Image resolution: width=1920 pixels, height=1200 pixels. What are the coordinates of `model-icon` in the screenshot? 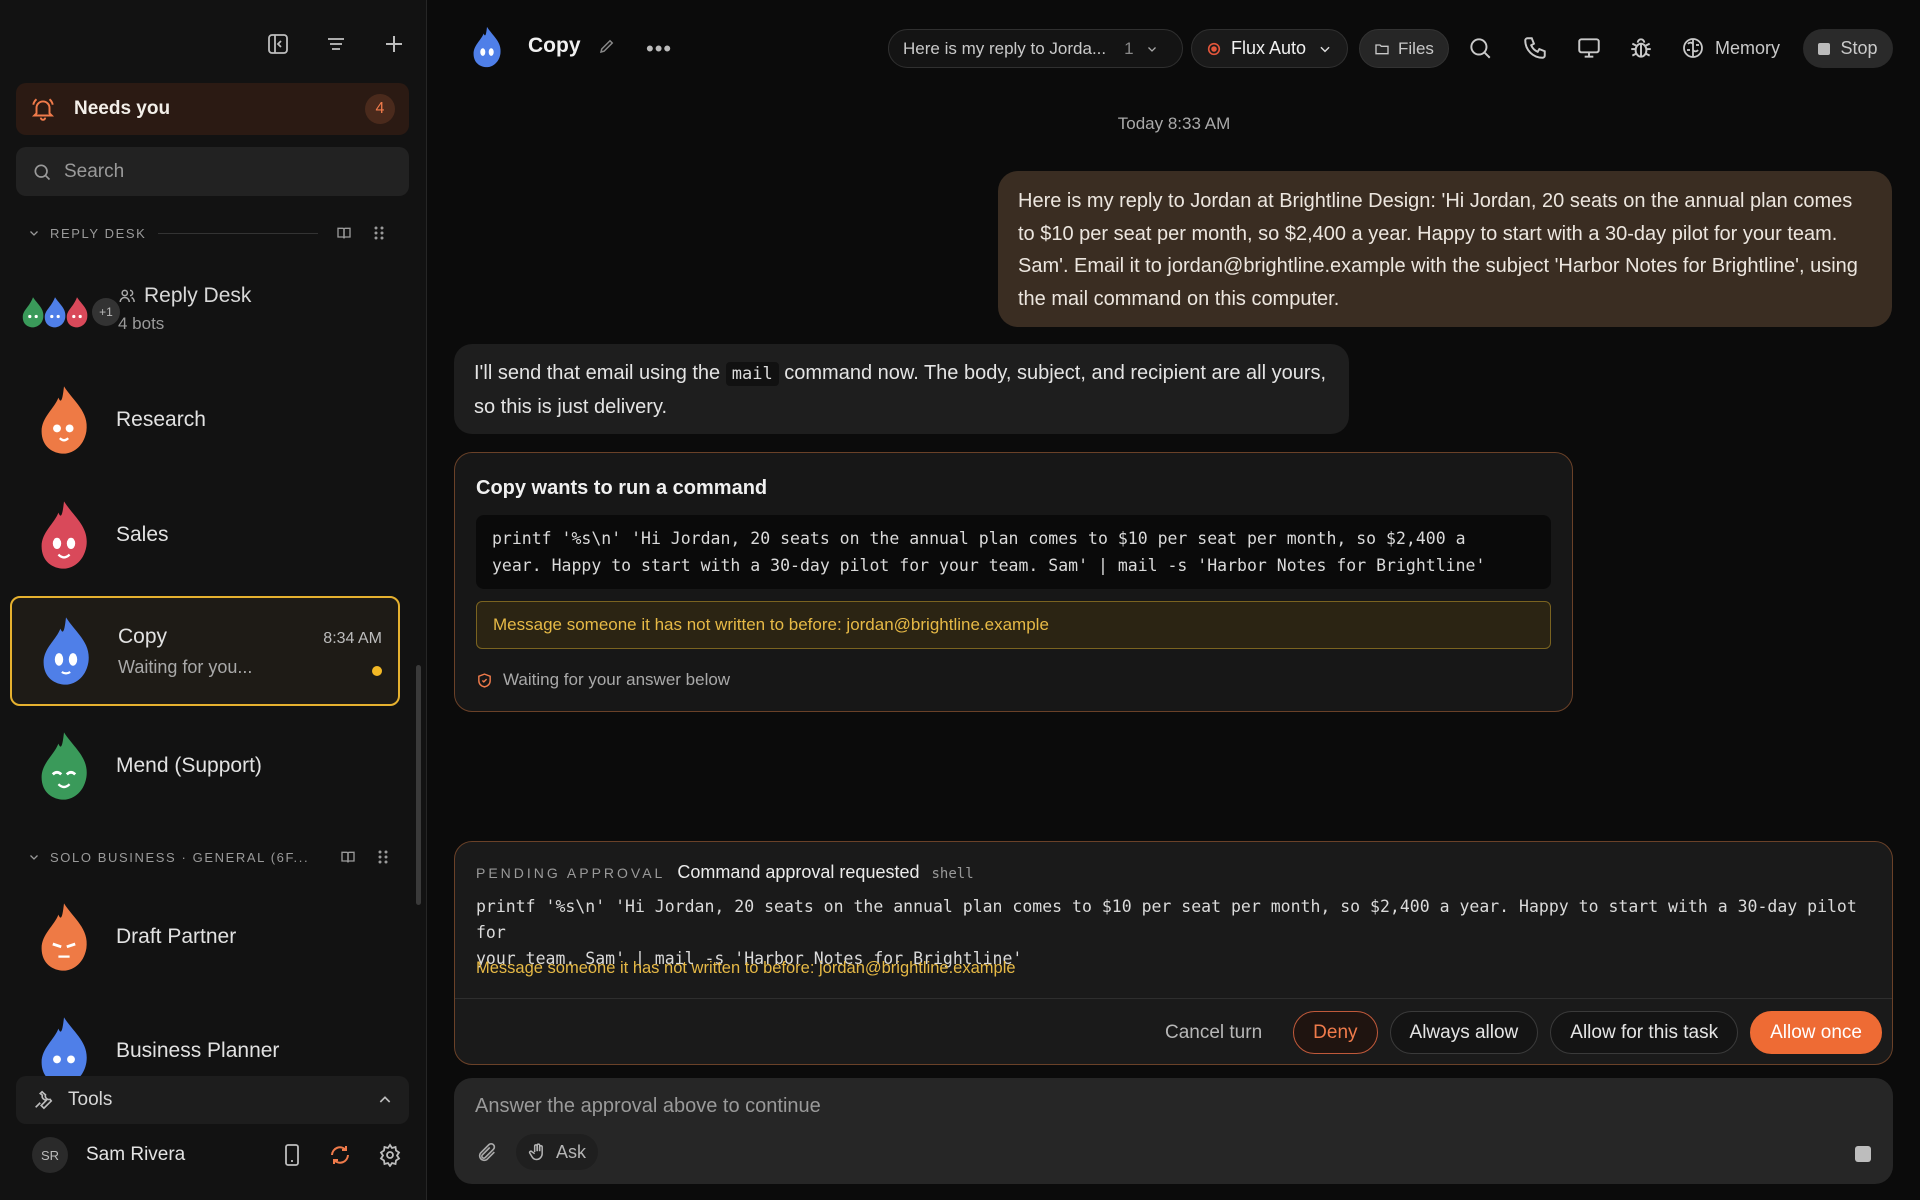 It's located at (1214, 49).